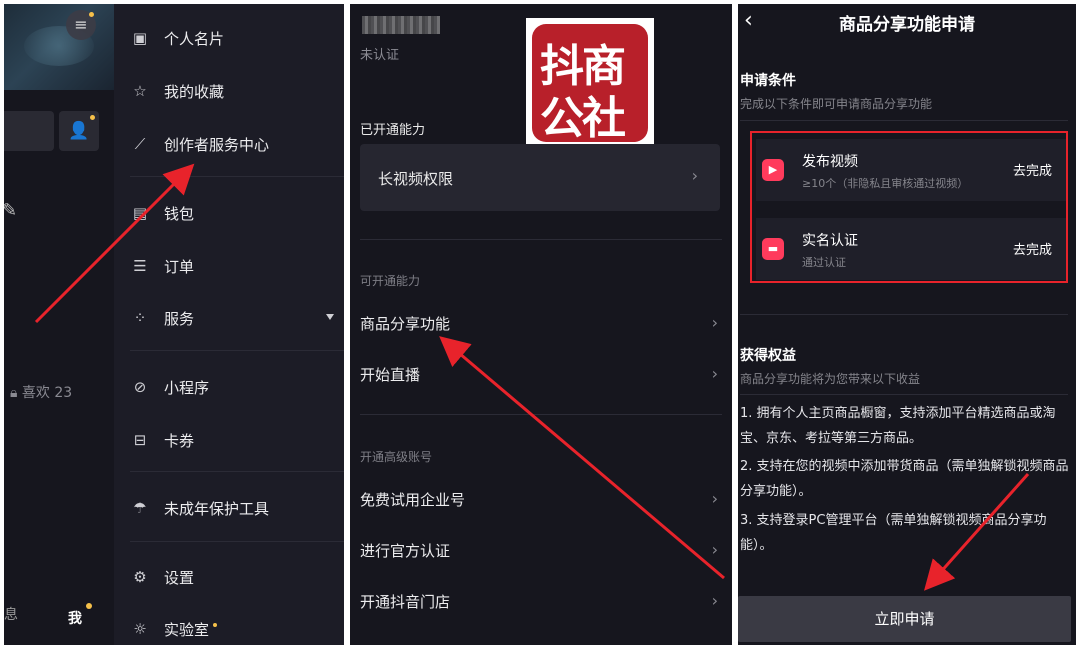  What do you see at coordinates (179, 266) in the screenshot?
I see `drawer-item-label: 订单` at bounding box center [179, 266].